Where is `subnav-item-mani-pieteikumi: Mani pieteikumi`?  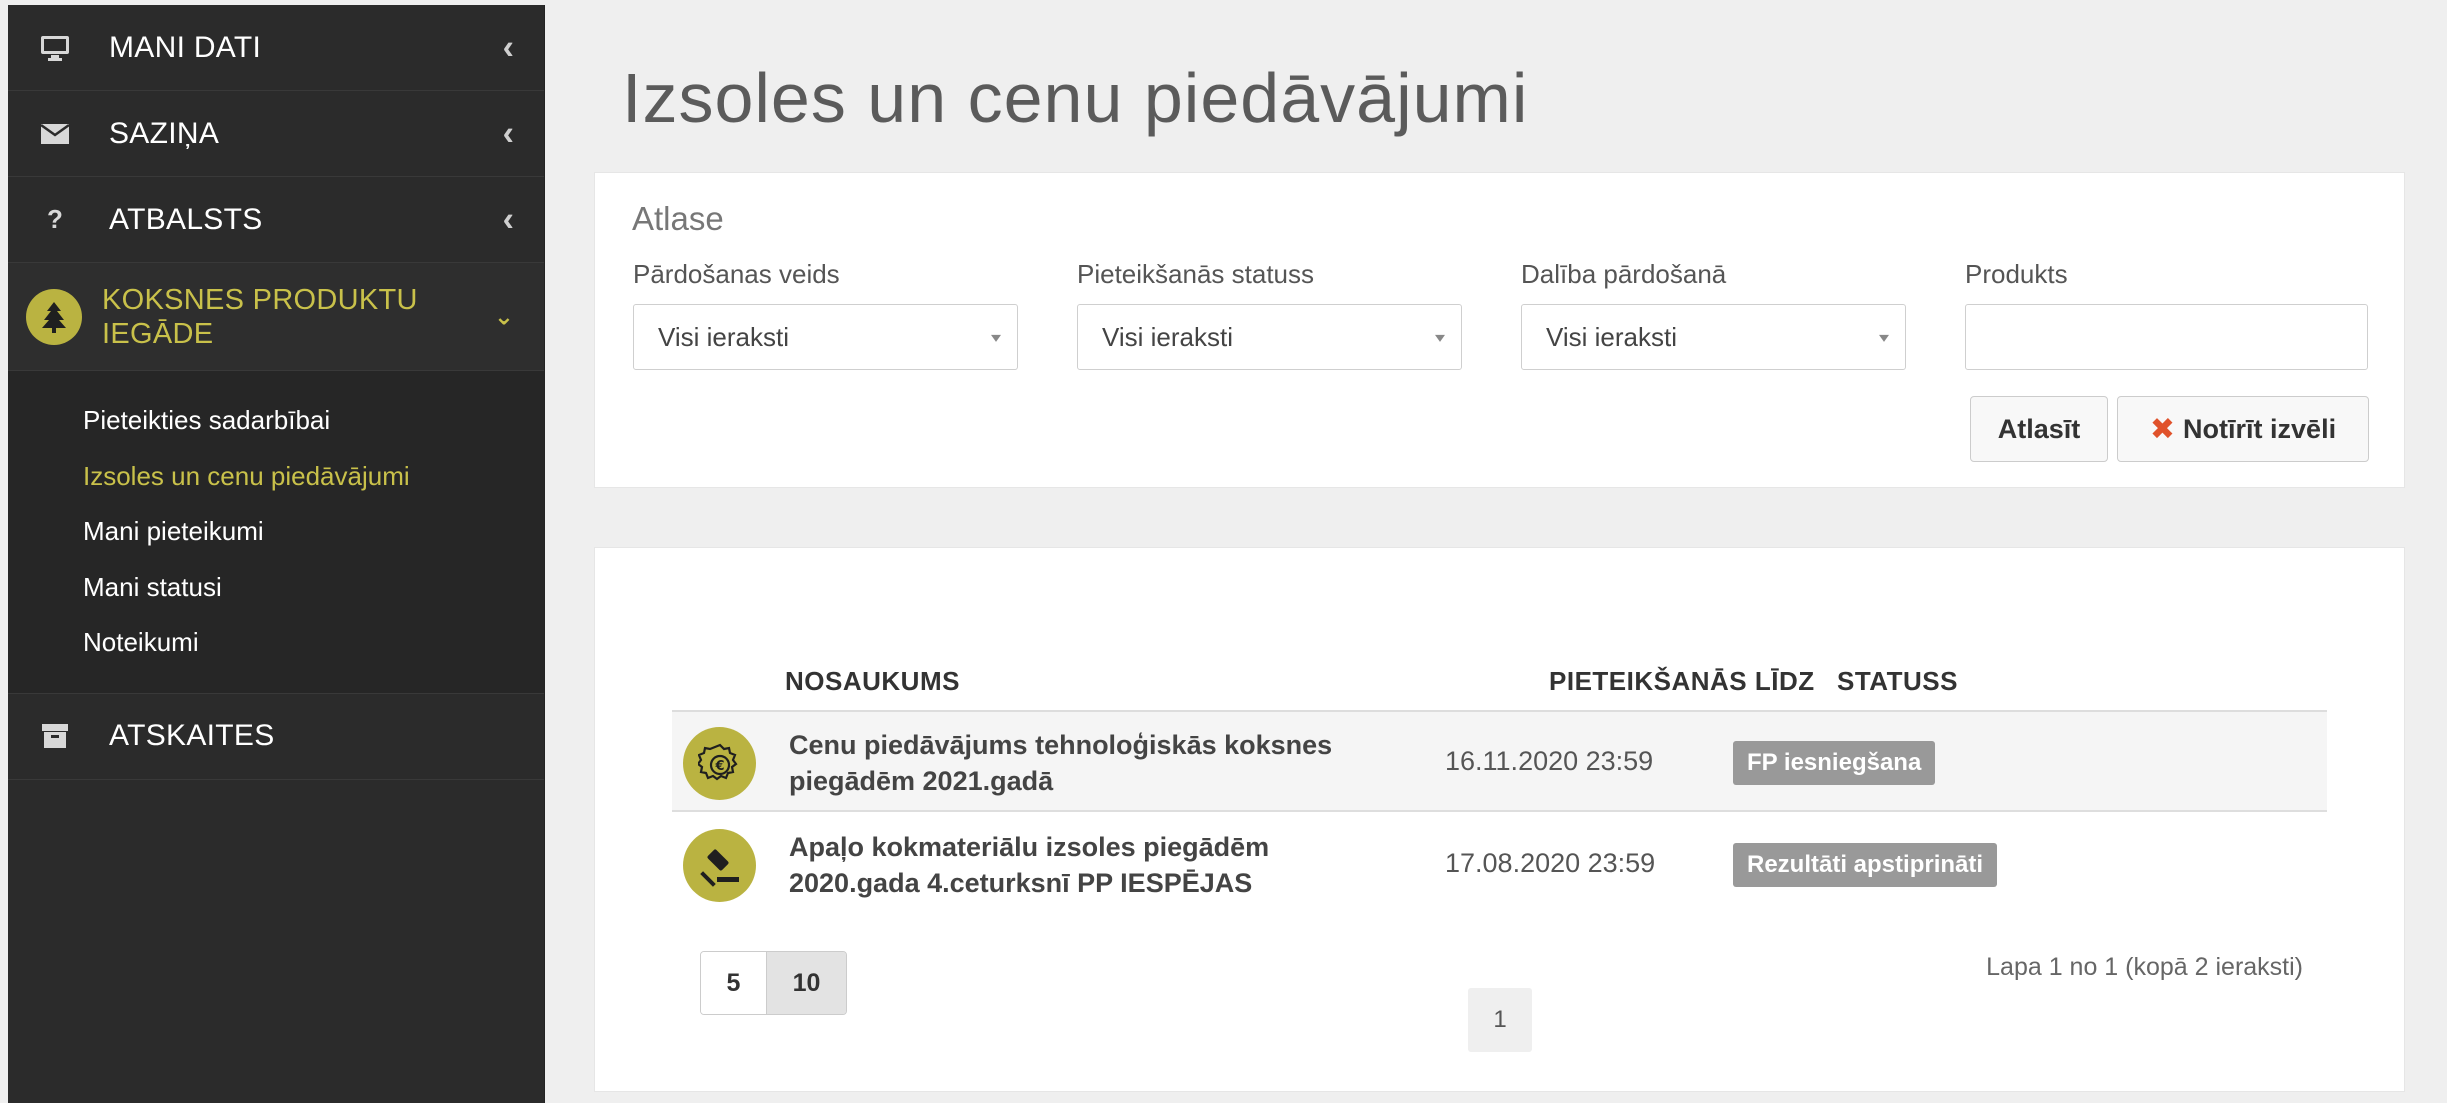
subnav-item-mani-pieteikumi: Mani pieteikumi is located at coordinates (276, 532).